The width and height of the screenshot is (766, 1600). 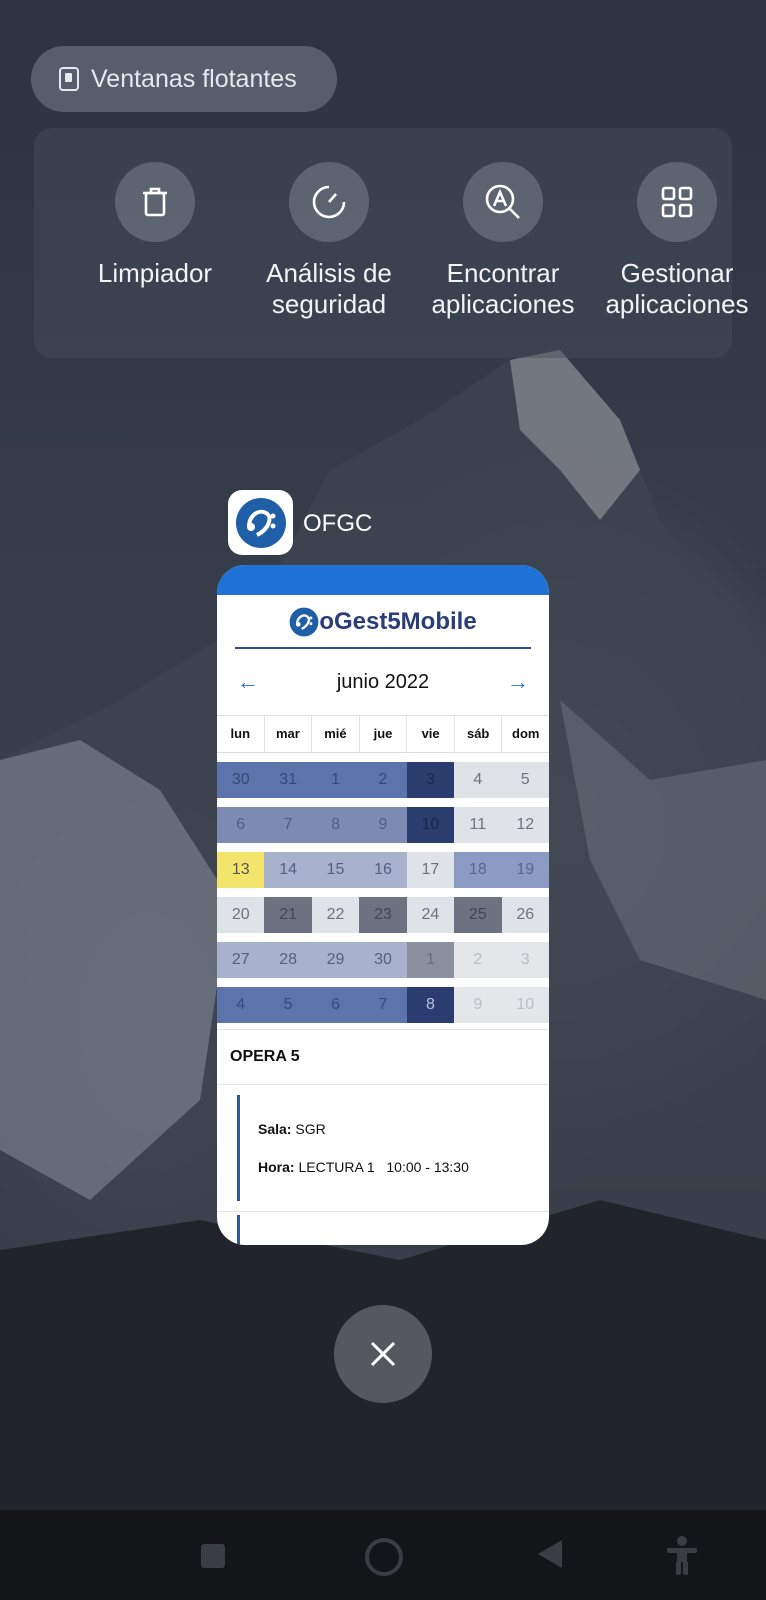 I want to click on weekday-label: sáb, so click(x=479, y=734).